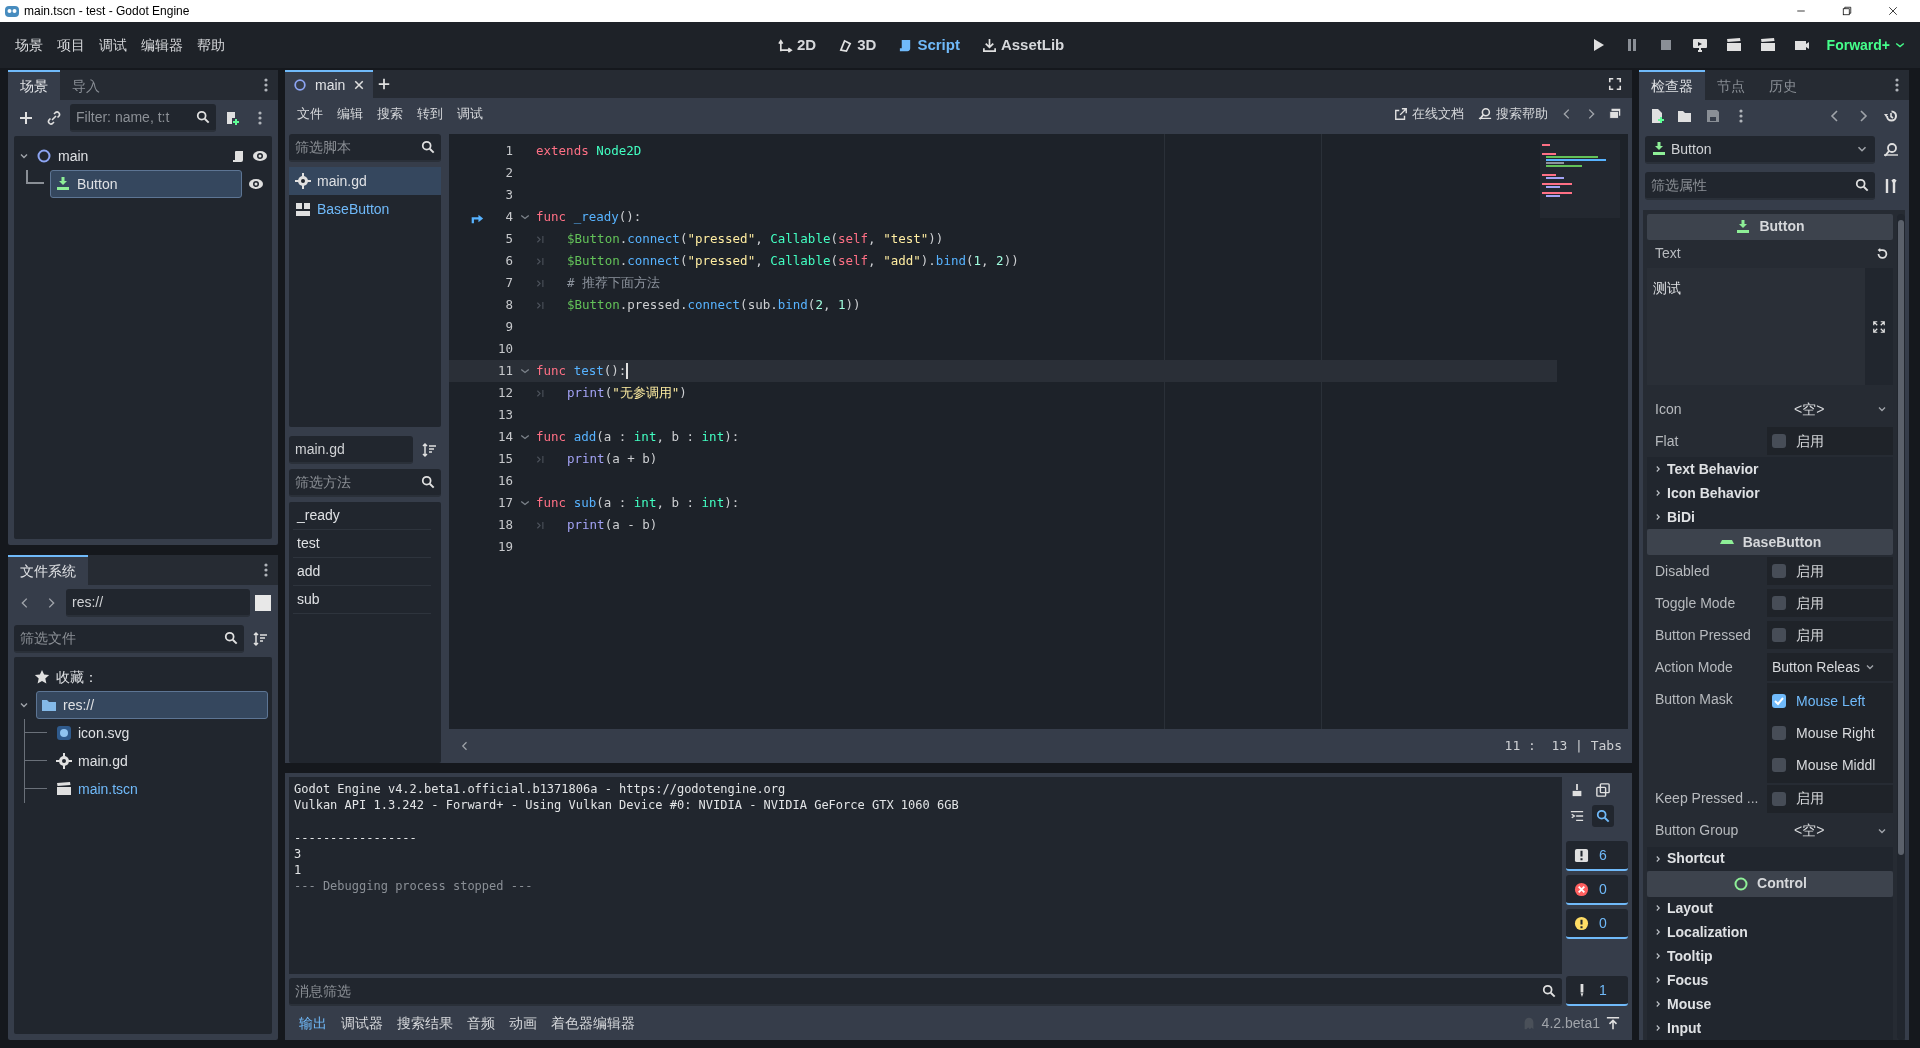 The width and height of the screenshot is (1920, 1048). What do you see at coordinates (152, 705) in the screenshot?
I see `file-row: res://` at bounding box center [152, 705].